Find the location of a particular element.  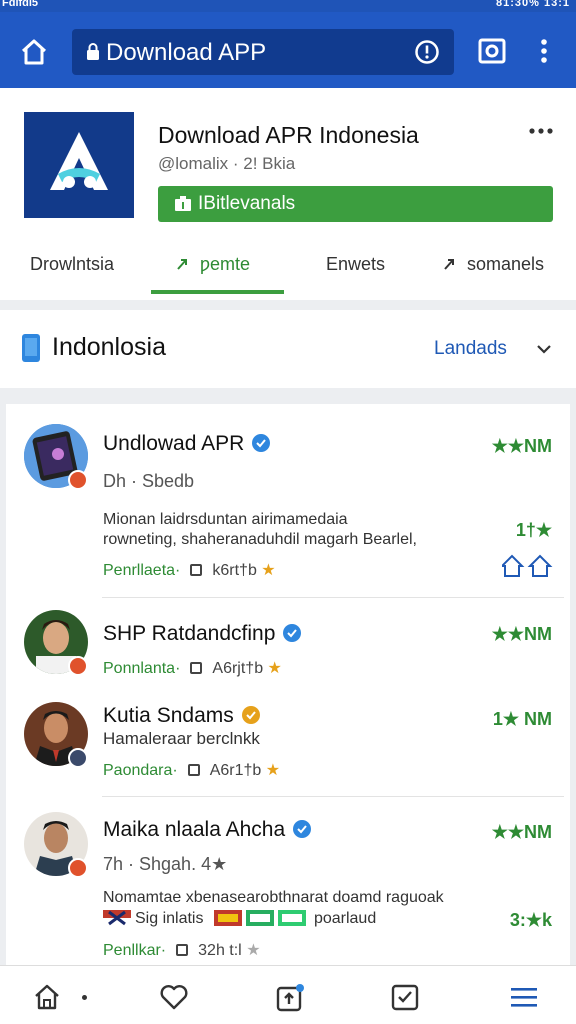

item-footer-label: Penrllaeta· is located at coordinates (142, 570).